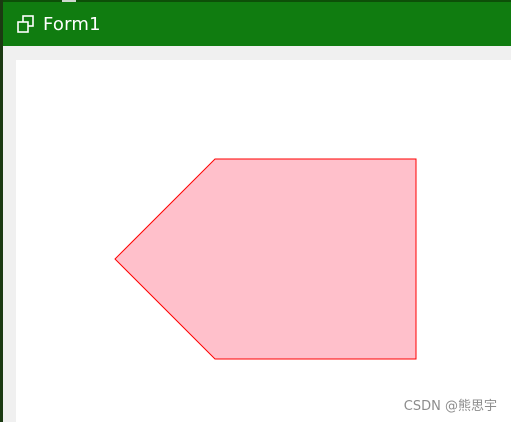 The image size is (511, 422). I want to click on window-title: Form1, so click(72, 24).